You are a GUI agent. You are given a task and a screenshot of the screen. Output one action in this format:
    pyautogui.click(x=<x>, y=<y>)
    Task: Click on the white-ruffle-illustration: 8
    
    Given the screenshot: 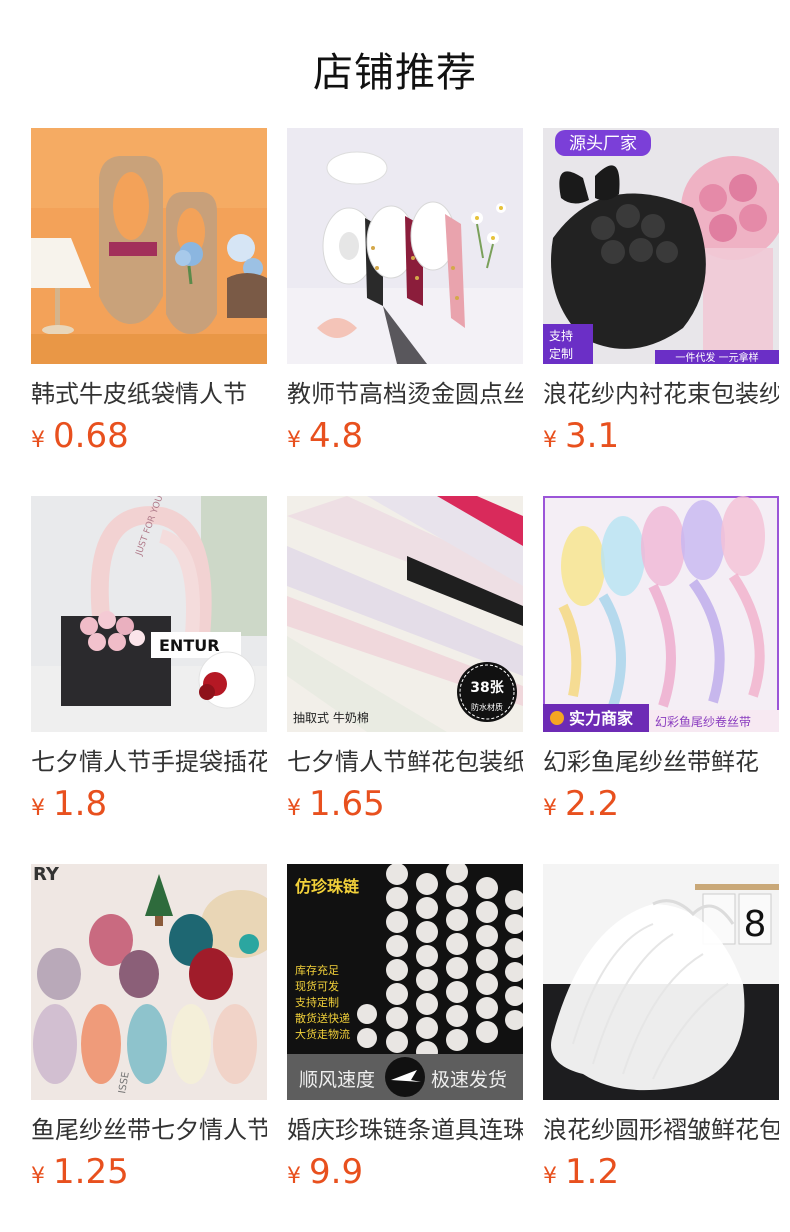 What is the action you would take?
    pyautogui.click(x=661, y=982)
    